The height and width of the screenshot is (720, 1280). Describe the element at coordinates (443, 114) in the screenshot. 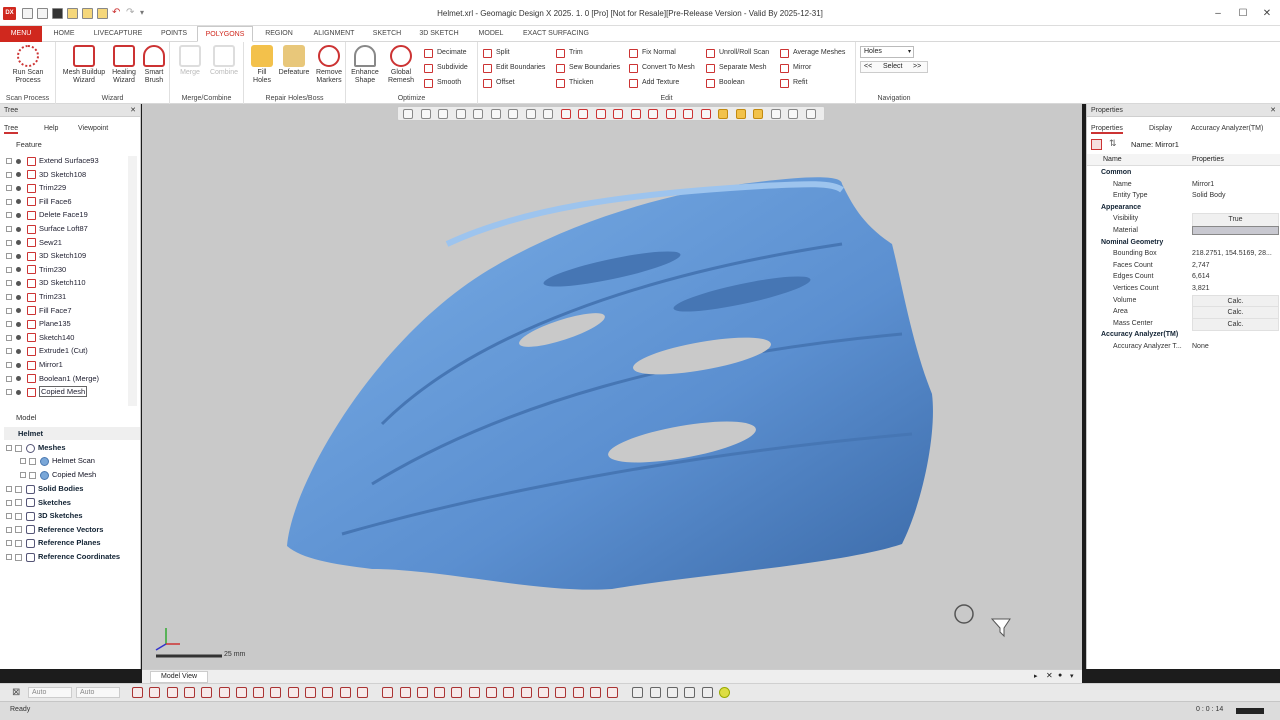

I see `view-front-icon` at that location.